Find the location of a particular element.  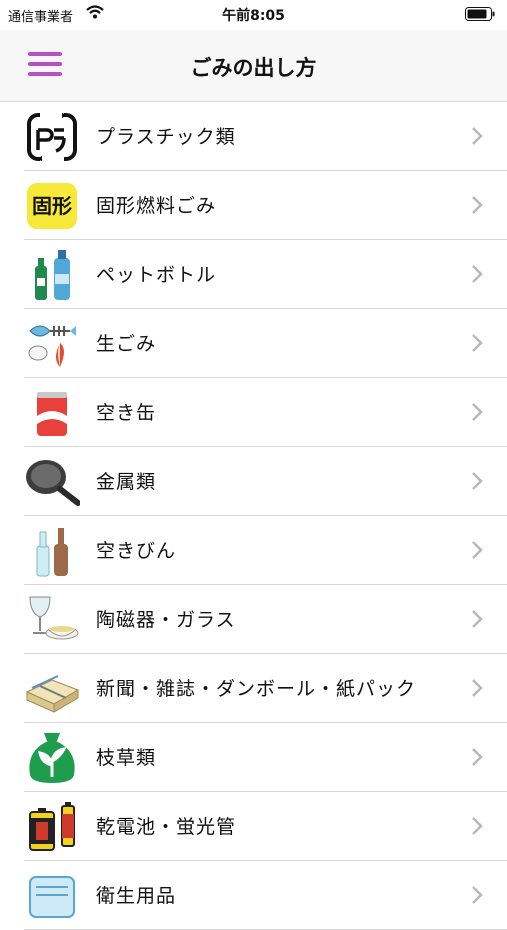

battery-icon is located at coordinates (52, 826).